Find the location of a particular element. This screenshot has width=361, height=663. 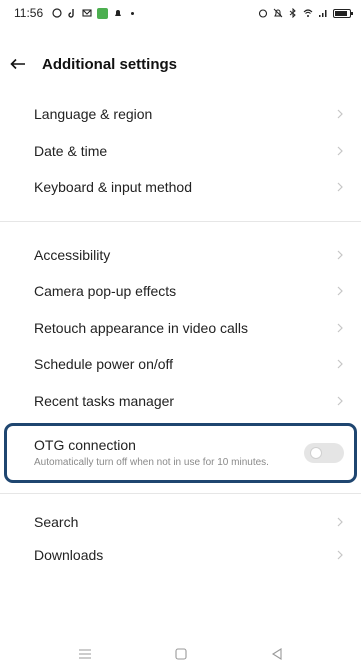

toggle-knob is located at coordinates (316, 453).